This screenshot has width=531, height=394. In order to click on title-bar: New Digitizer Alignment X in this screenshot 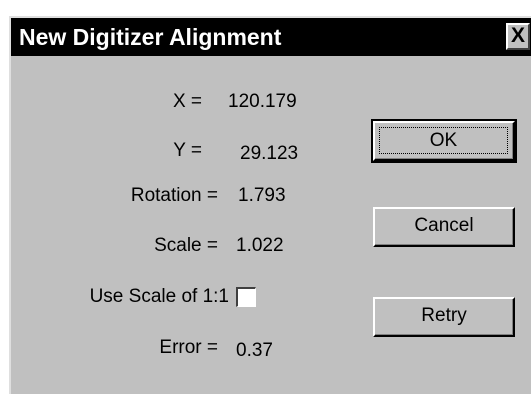, I will do `click(271, 37)`.